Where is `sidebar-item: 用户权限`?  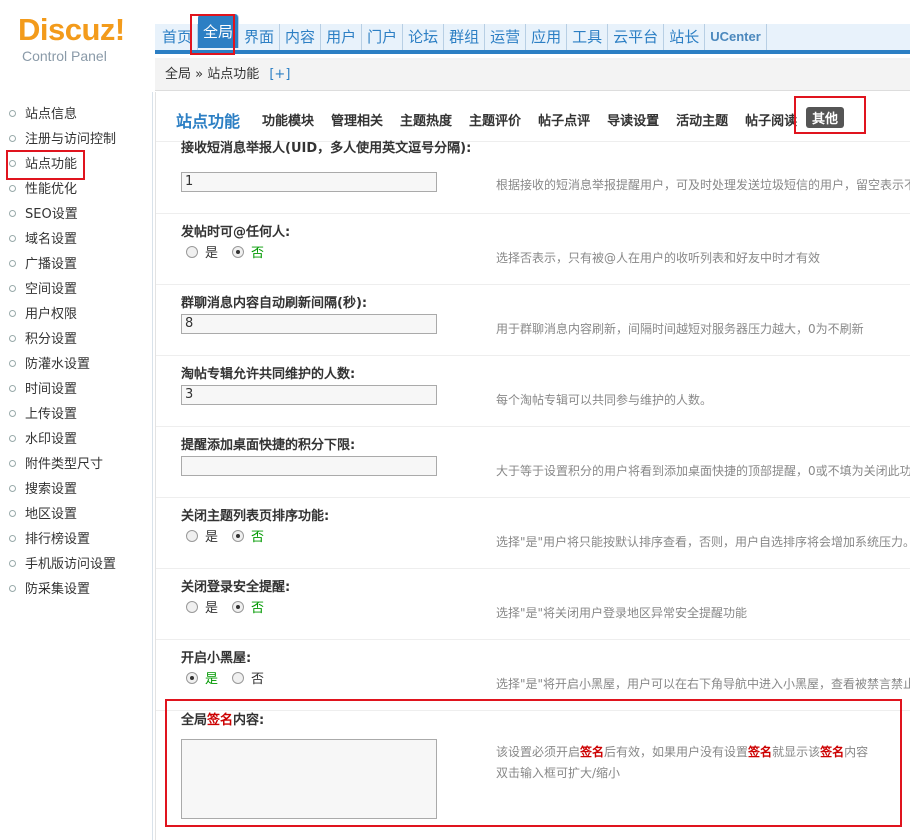 sidebar-item: 用户权限 is located at coordinates (76, 314).